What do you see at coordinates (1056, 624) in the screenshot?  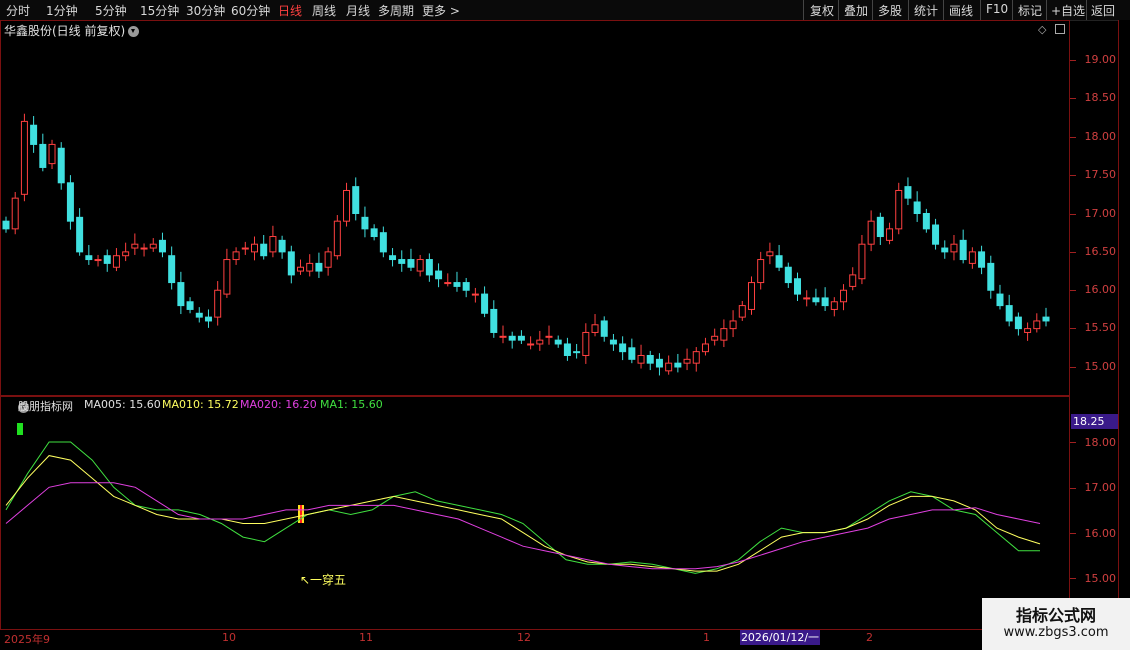 I see `watermark-logo: 指标公式网 www.zbgs3.com` at bounding box center [1056, 624].